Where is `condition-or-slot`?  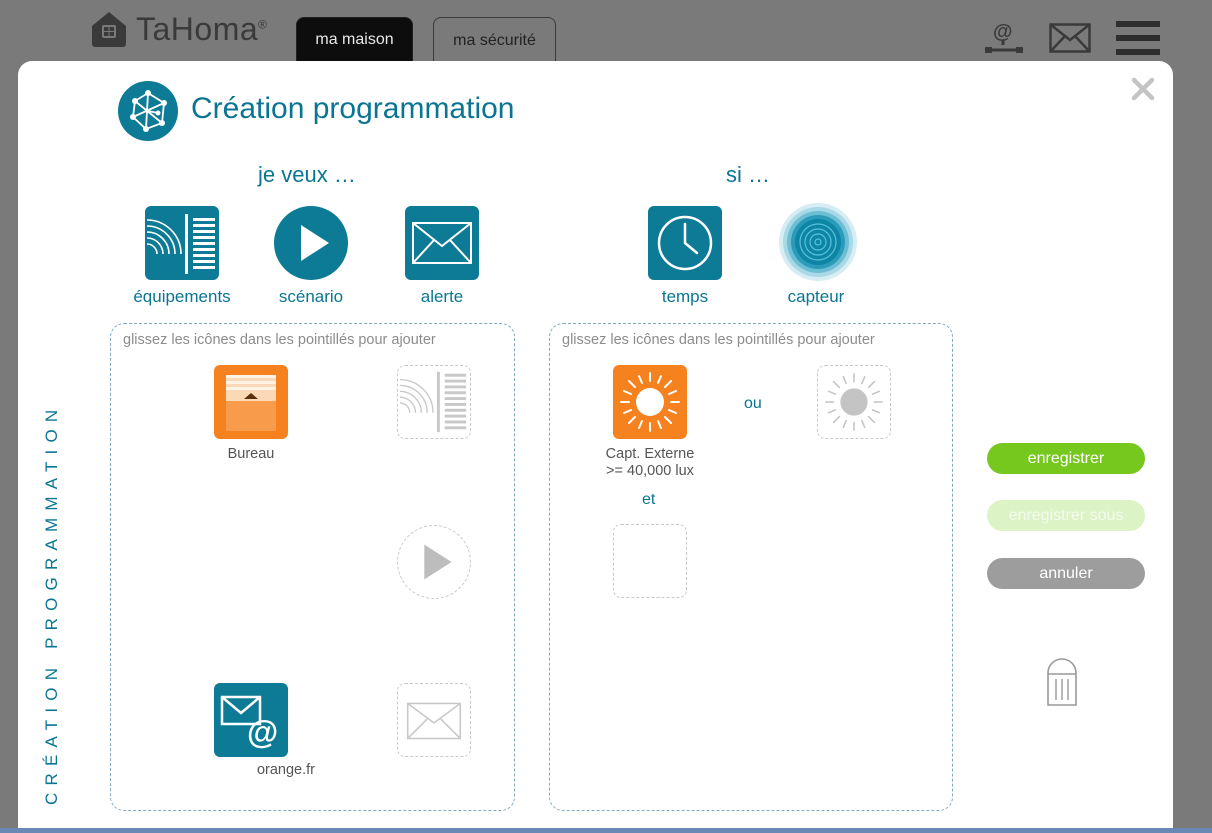 condition-or-slot is located at coordinates (854, 402).